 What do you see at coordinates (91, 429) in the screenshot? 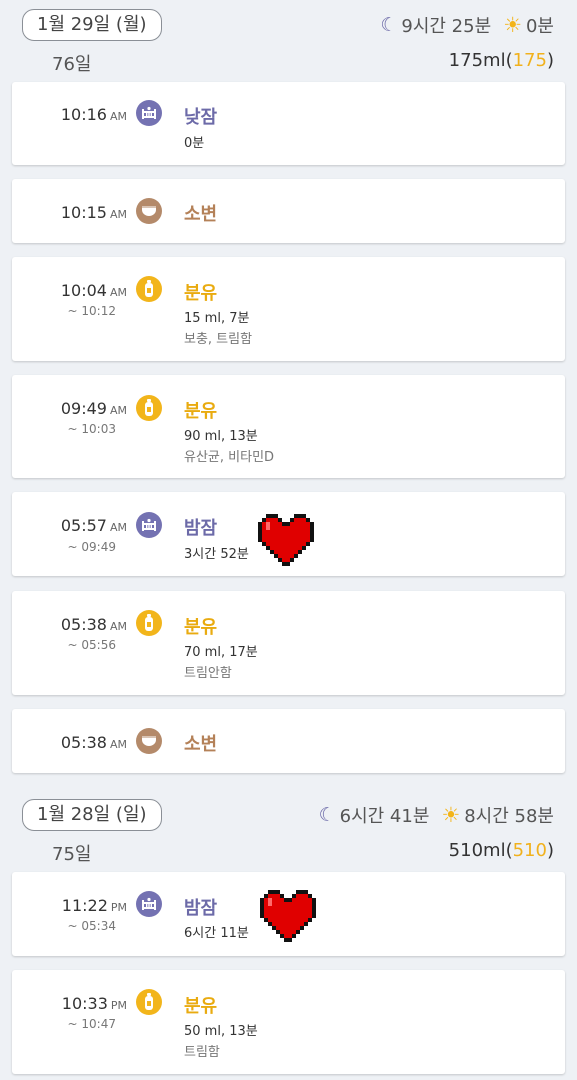
I see `entry-end-time: ~ 10:03` at bounding box center [91, 429].